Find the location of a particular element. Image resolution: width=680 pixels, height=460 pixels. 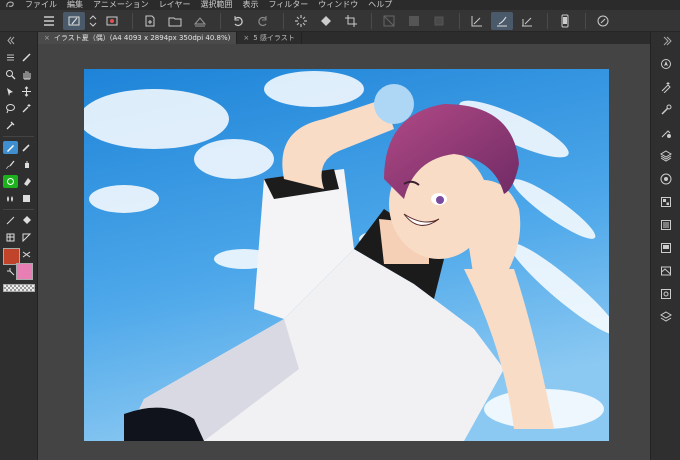

loading-icon is located at coordinates (301, 21).